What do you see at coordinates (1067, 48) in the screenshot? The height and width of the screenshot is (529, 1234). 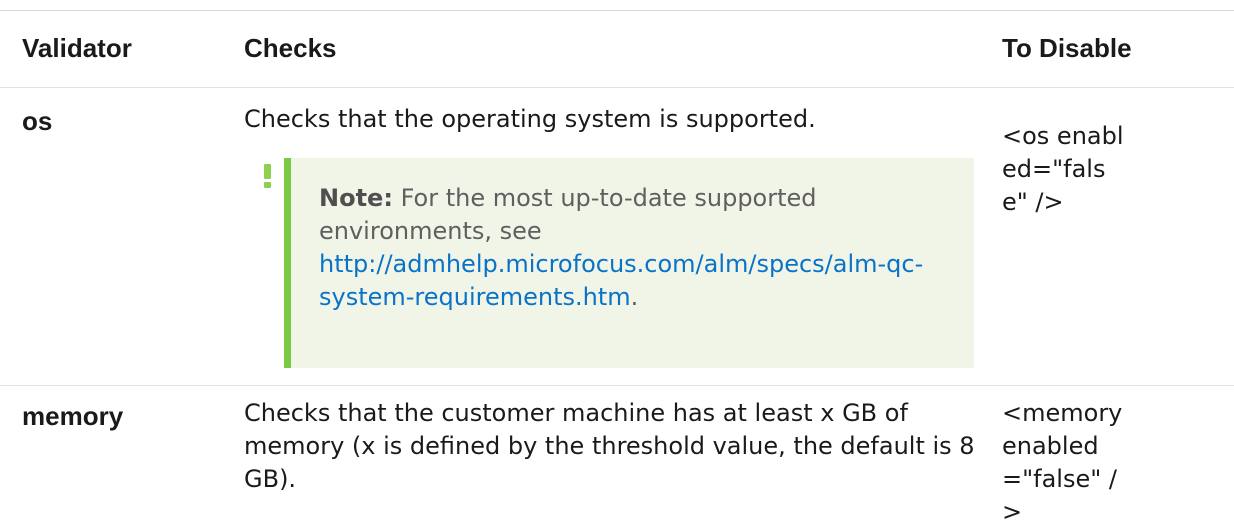 I see `header-to-disable: To Disable` at bounding box center [1067, 48].